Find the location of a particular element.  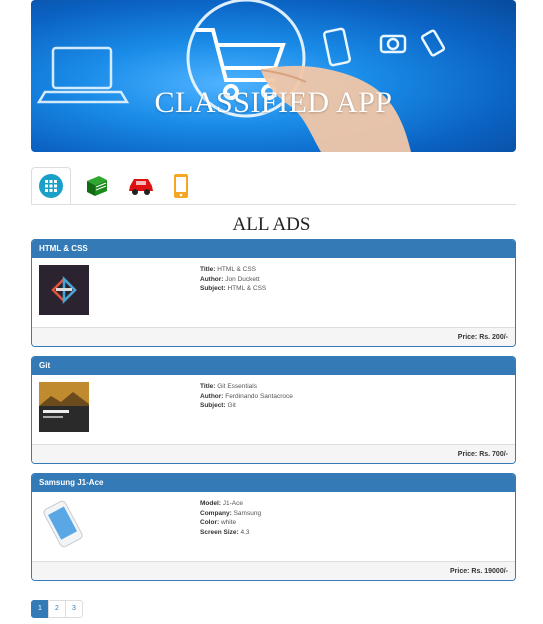

pagination: 1 2 3 is located at coordinates (57, 609).